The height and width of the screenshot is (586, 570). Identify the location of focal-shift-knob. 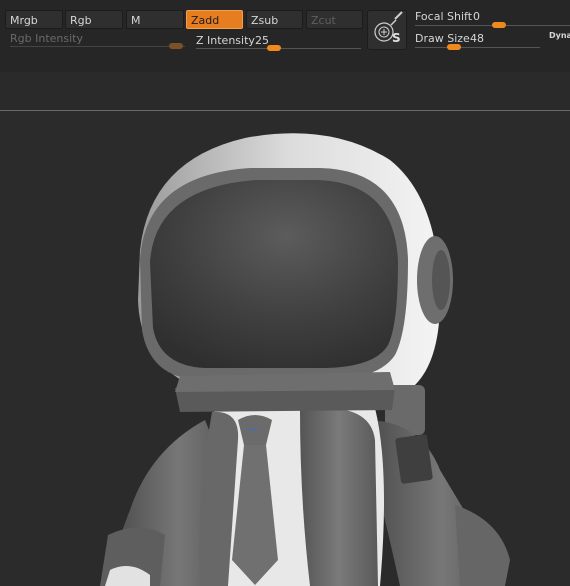
(499, 25).